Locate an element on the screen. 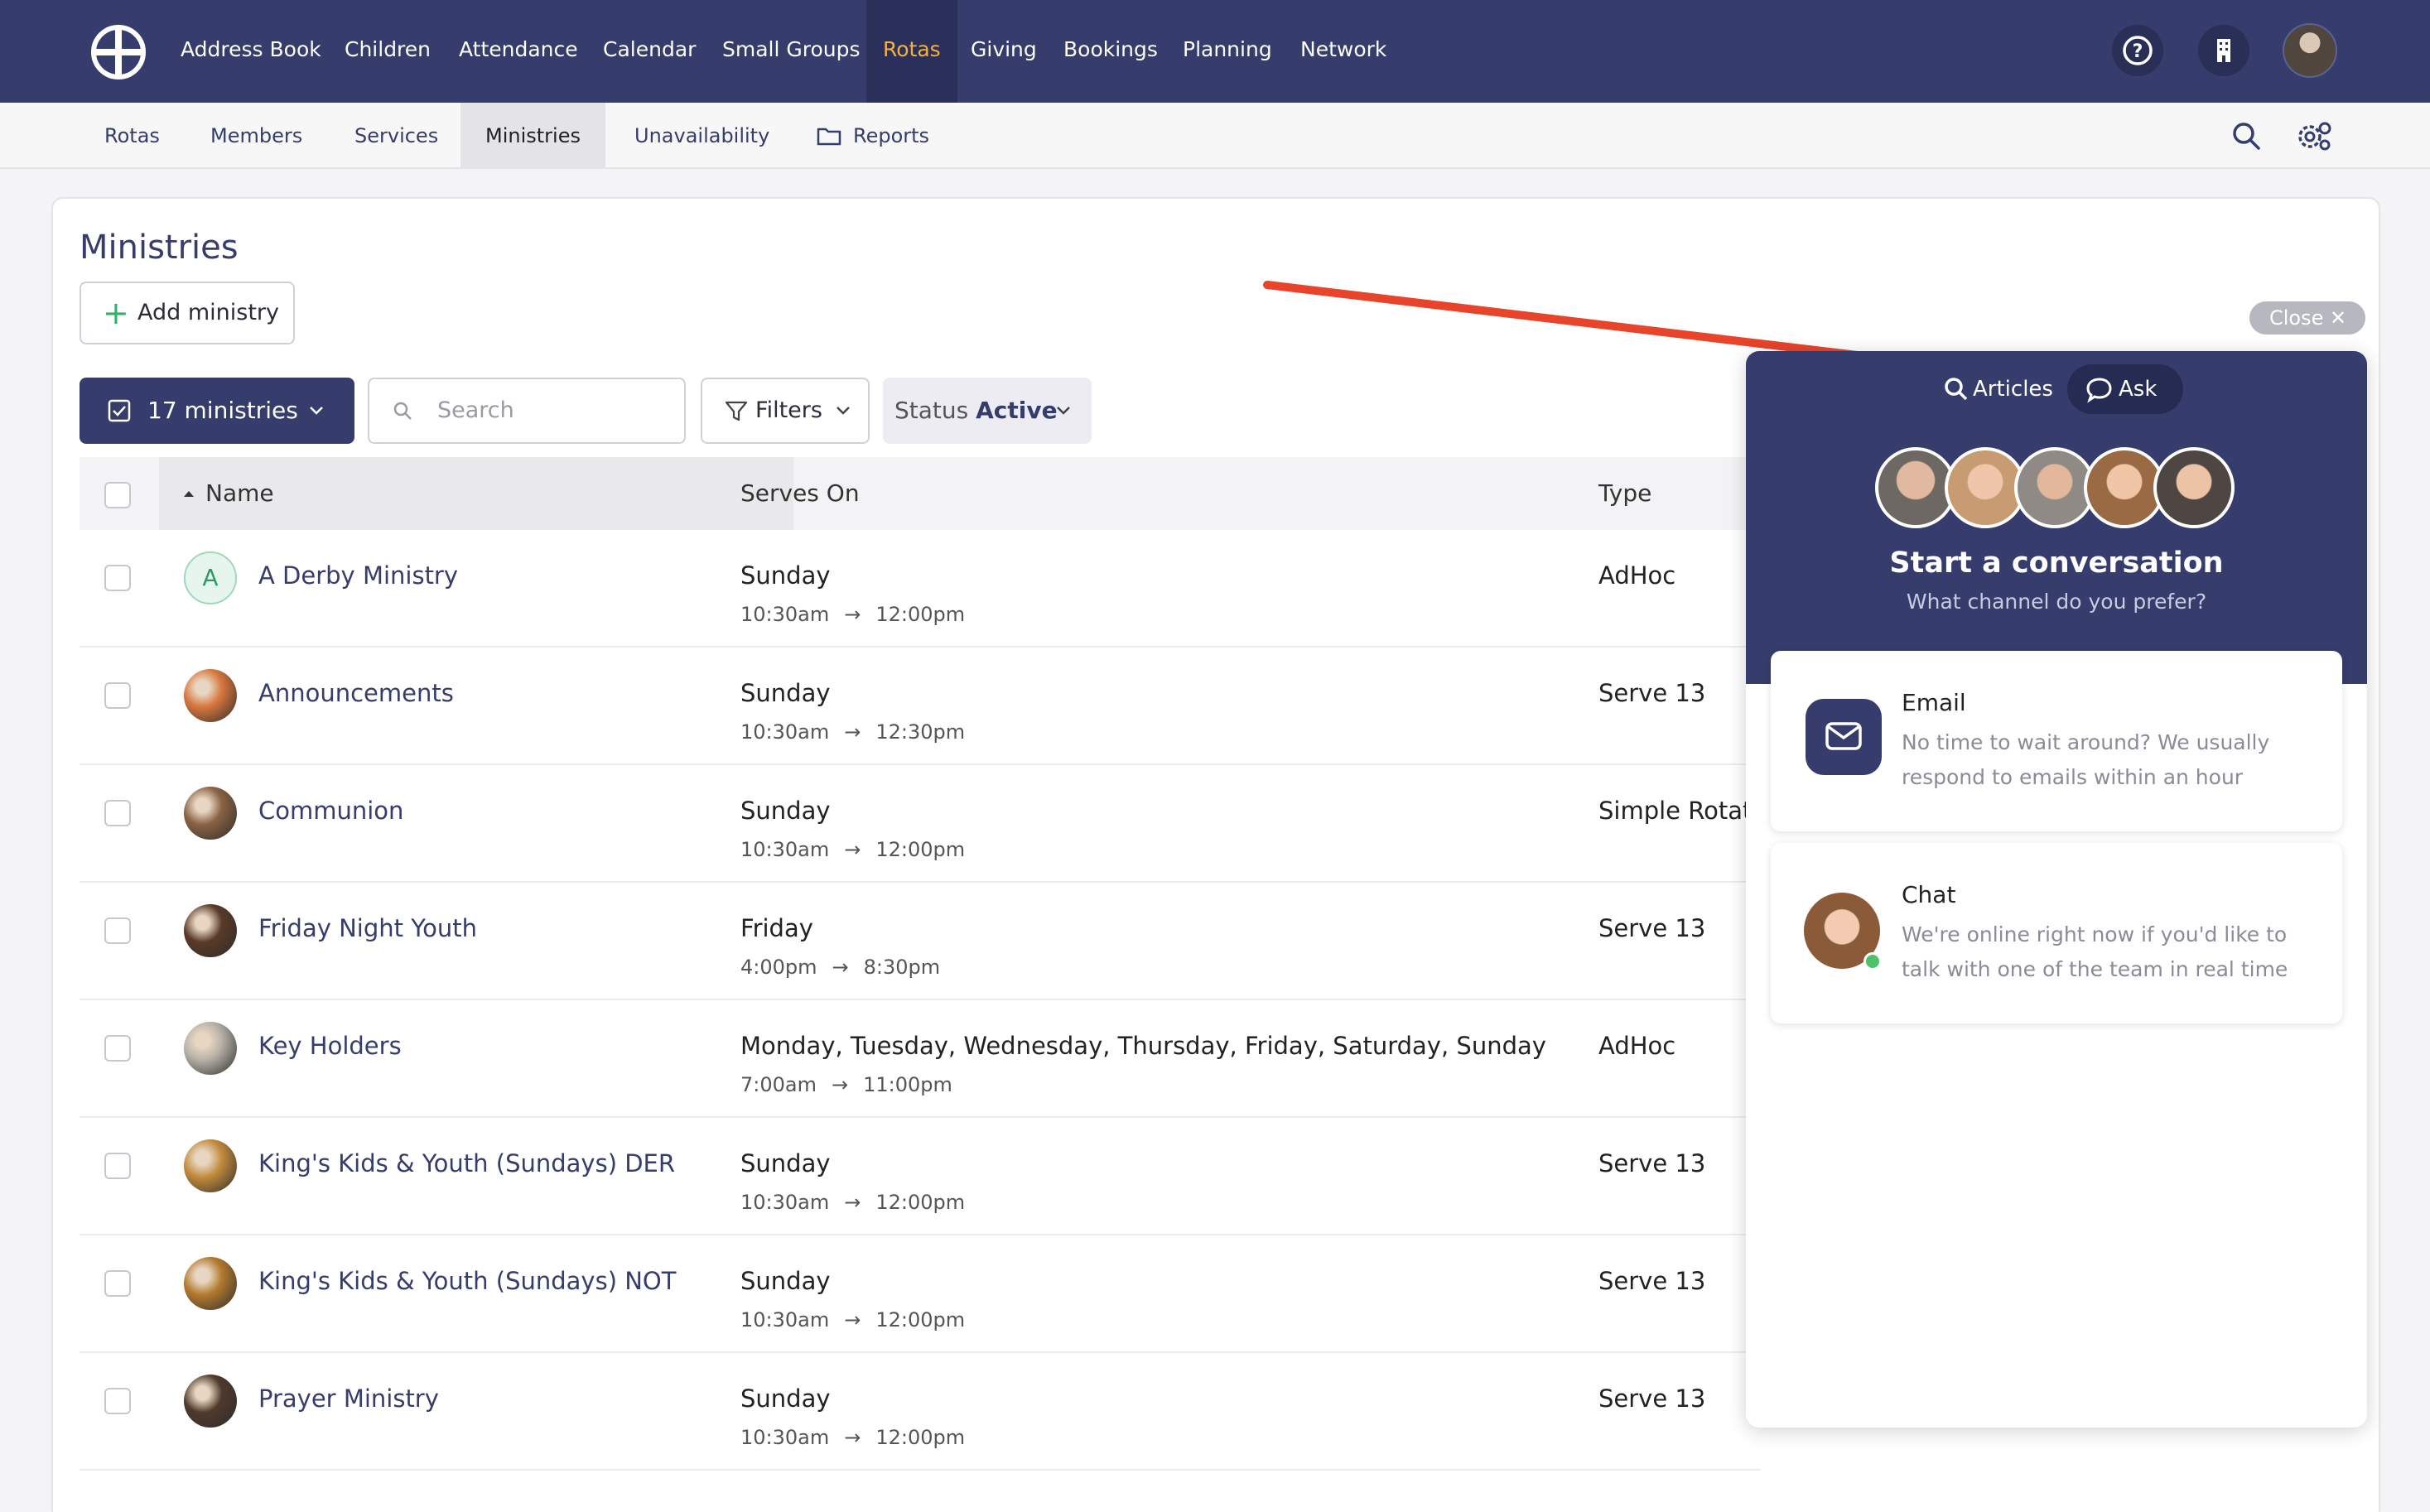 This screenshot has width=2430, height=1512. help-circle-icon: ? is located at coordinates (2137, 50).